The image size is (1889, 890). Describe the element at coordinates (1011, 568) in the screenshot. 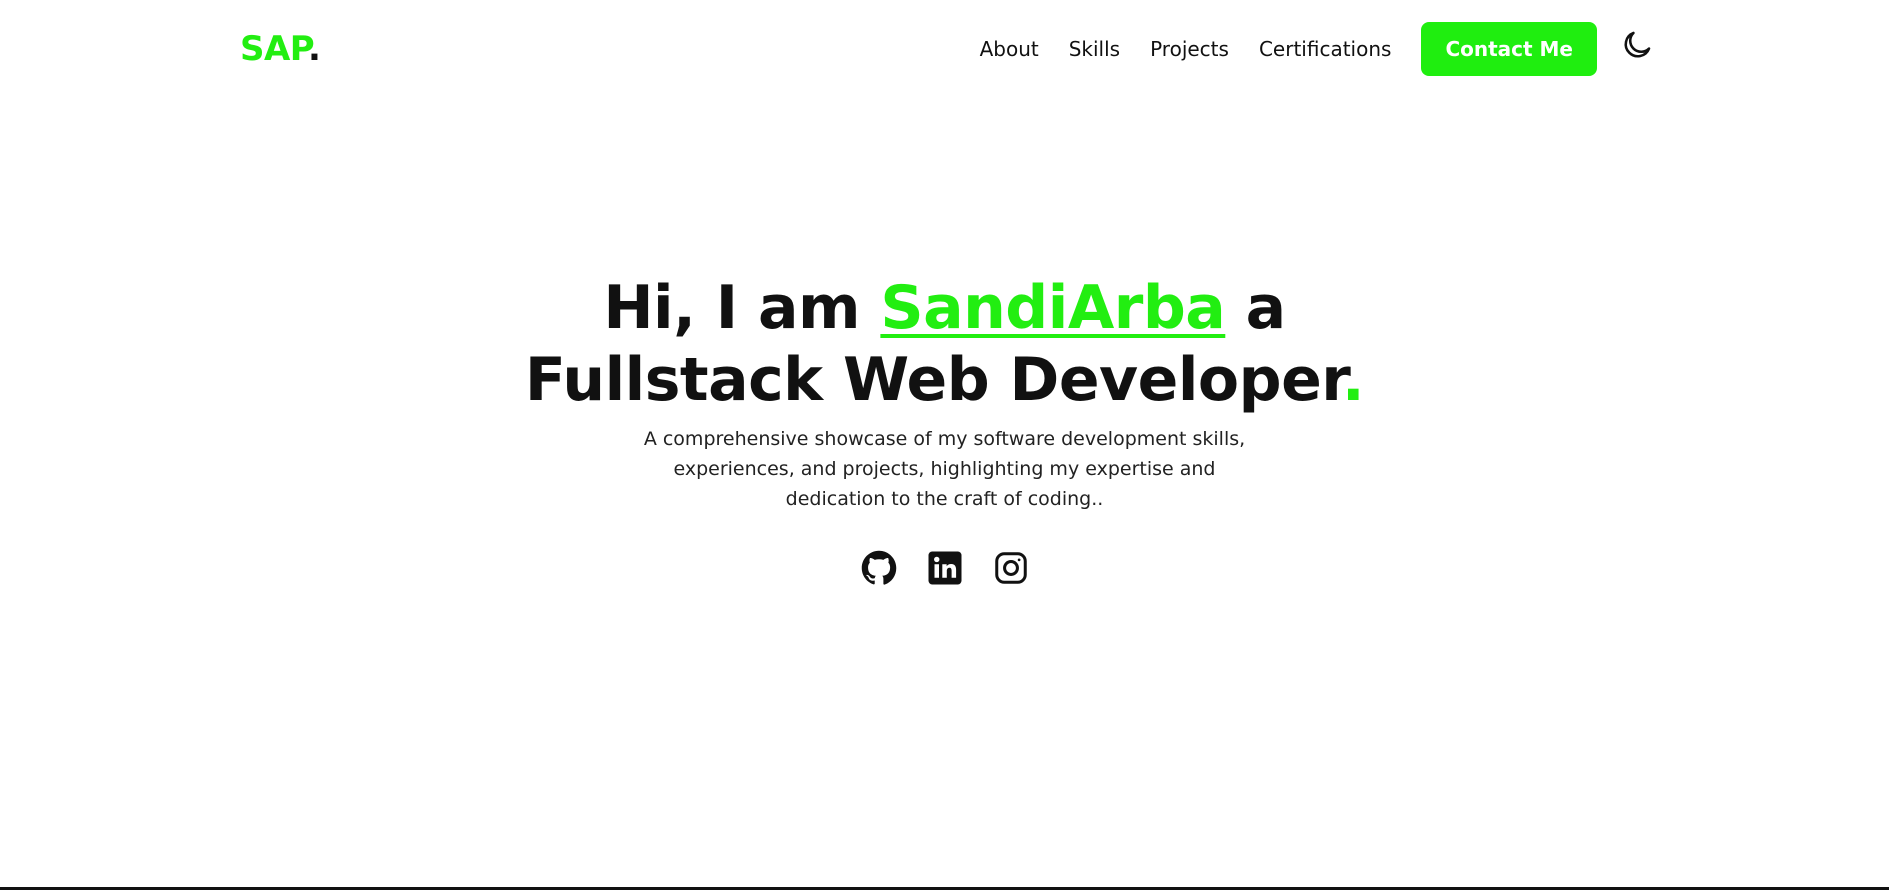

I see `instagram-icon` at that location.